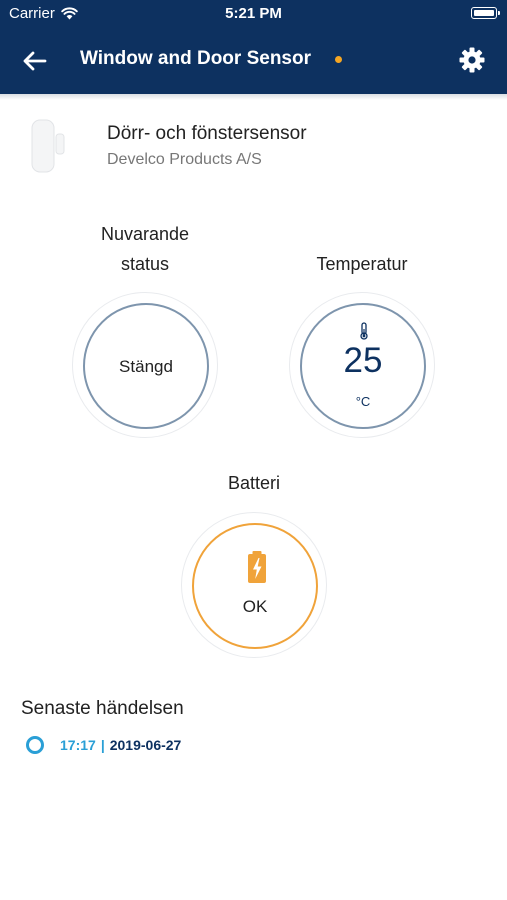 Image resolution: width=507 pixels, height=900 pixels. Describe the element at coordinates (35, 61) in the screenshot. I see `back-arrow-icon` at that location.